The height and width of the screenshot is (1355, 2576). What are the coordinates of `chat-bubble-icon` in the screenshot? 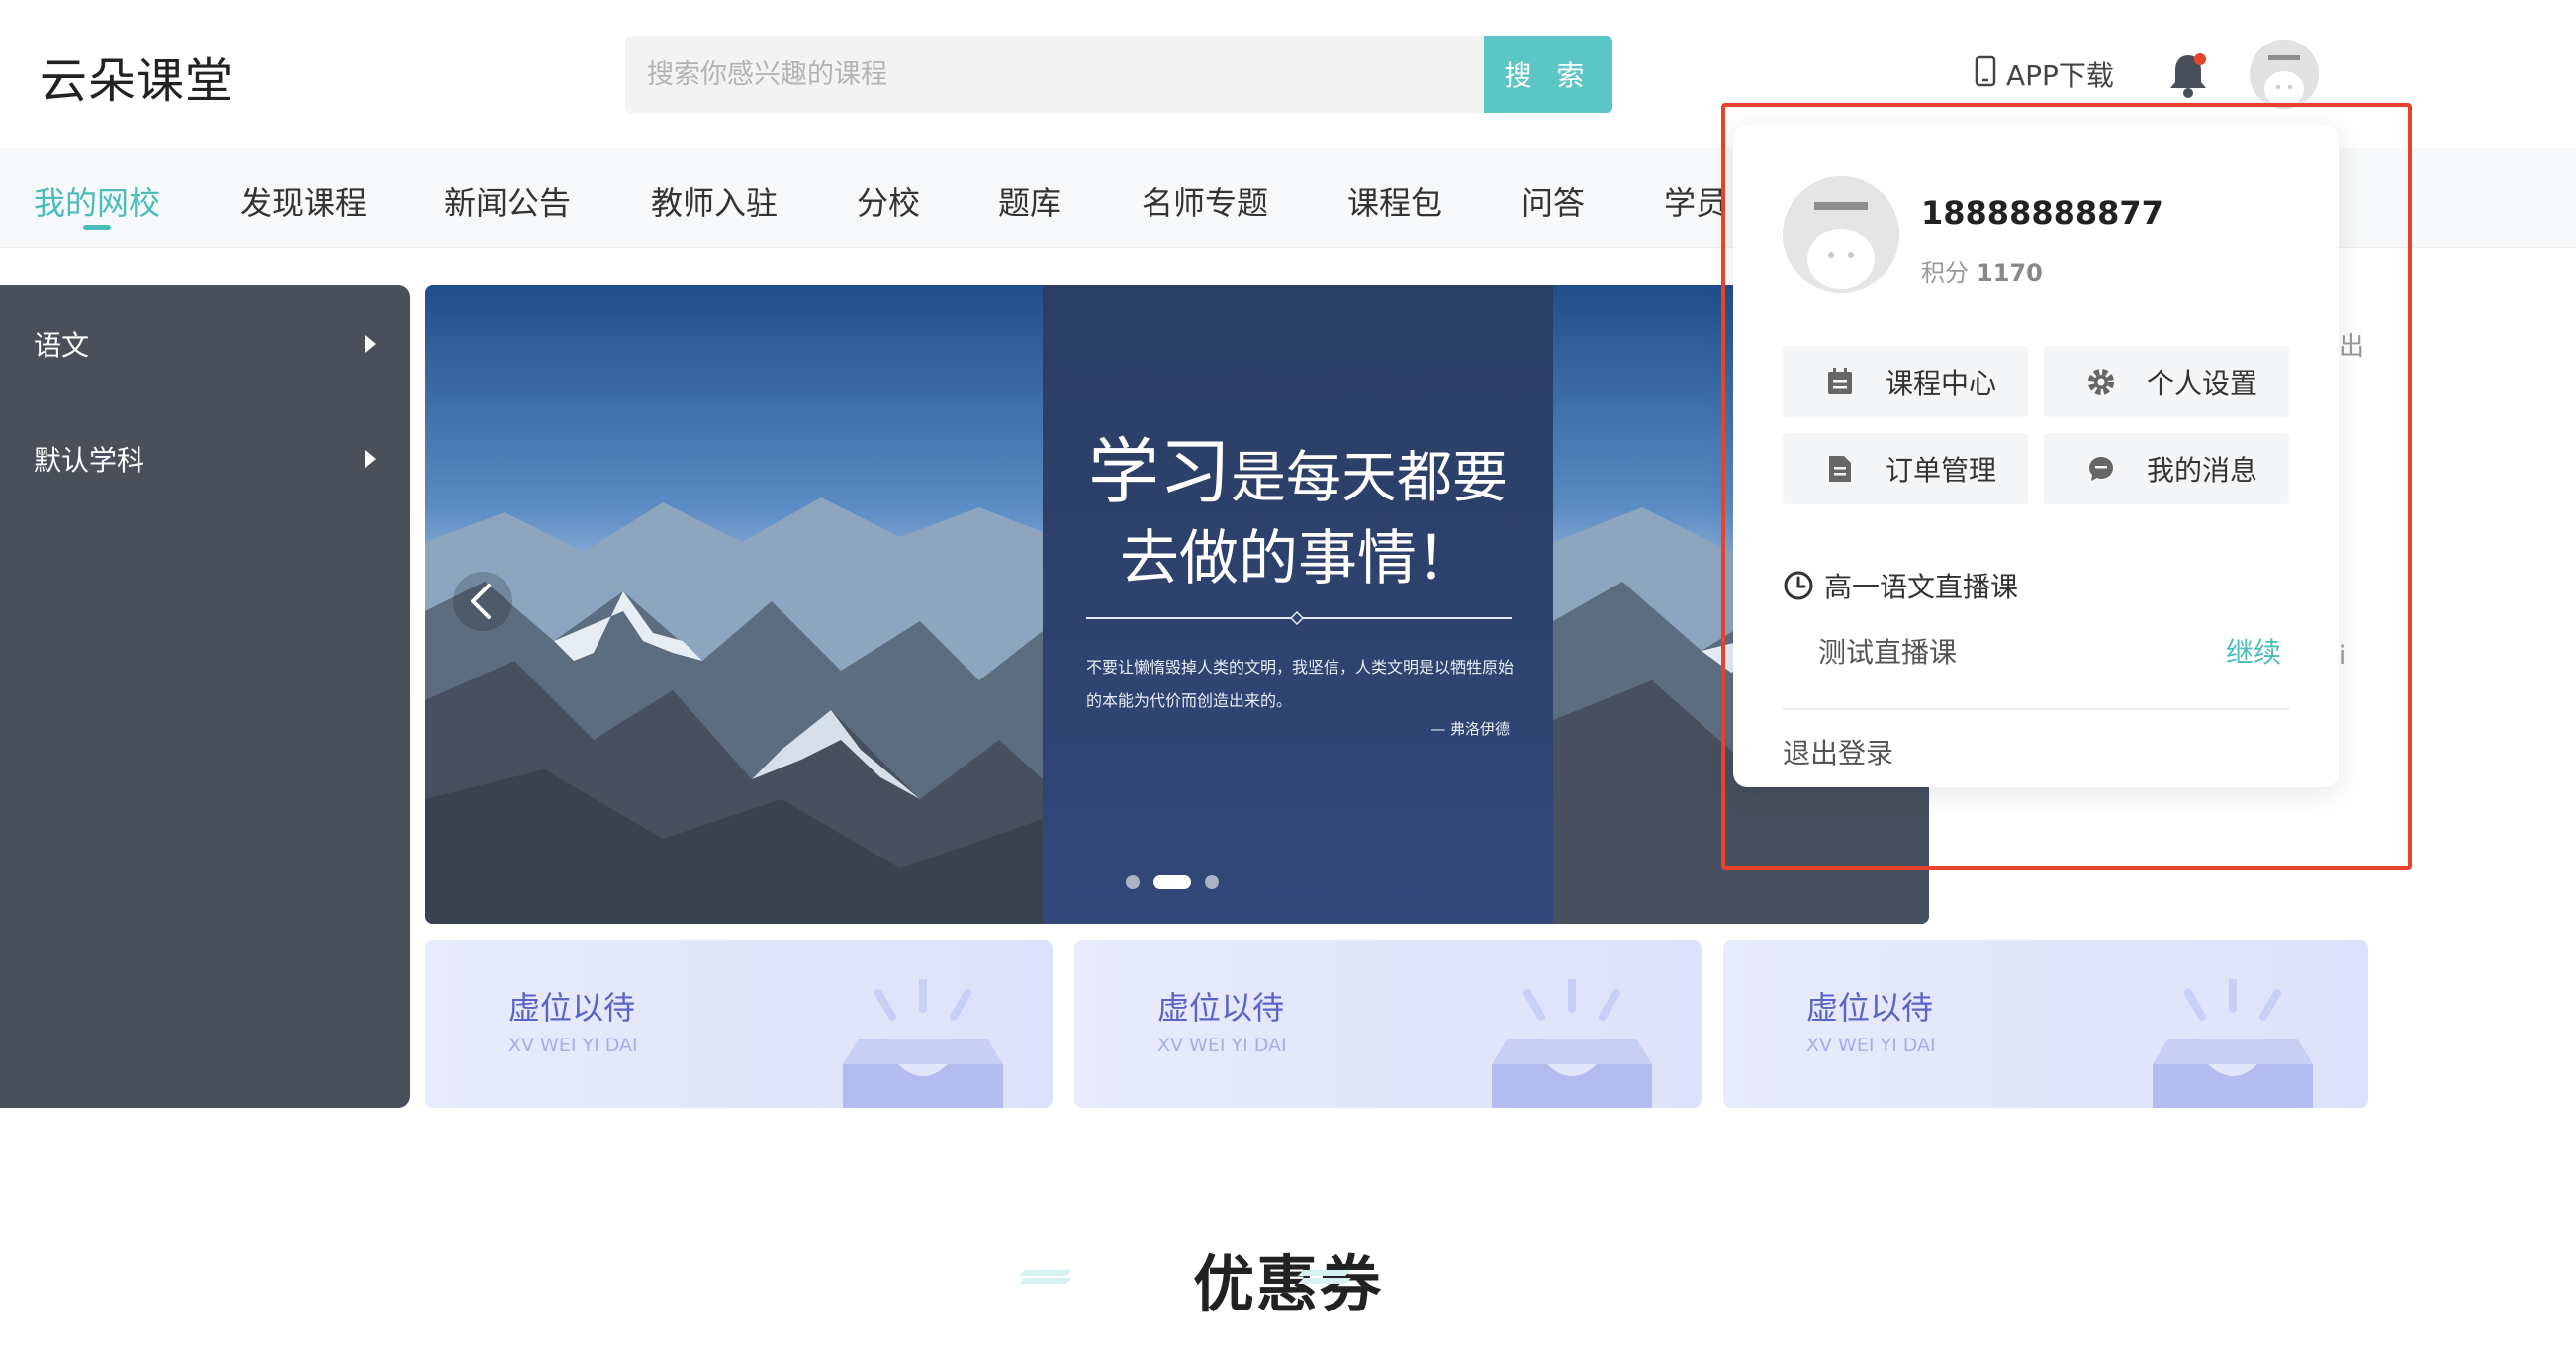 It's located at (2101, 469).